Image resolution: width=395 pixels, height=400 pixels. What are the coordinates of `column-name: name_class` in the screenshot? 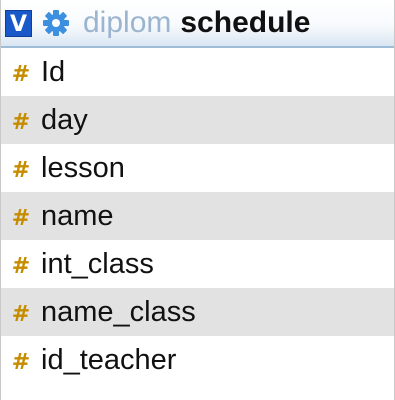 It's located at (118, 312).